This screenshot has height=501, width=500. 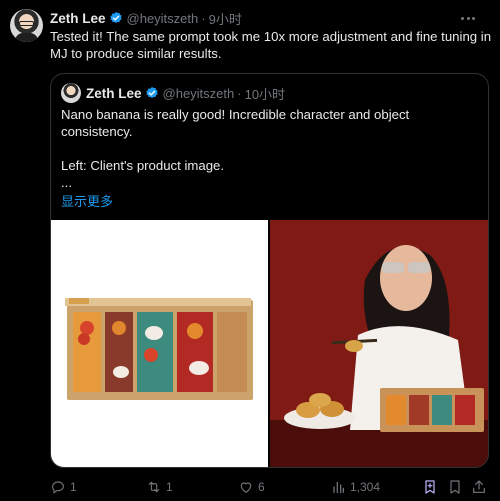 I want to click on quoted-tweet-header: Zeth Lee @heyitszeth · 10小时, so click(x=185, y=93).